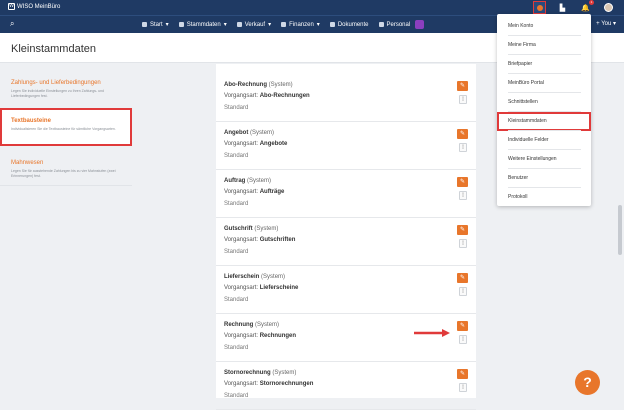 The width and height of the screenshot is (624, 410). I want to click on help-button: ?, so click(587, 382).